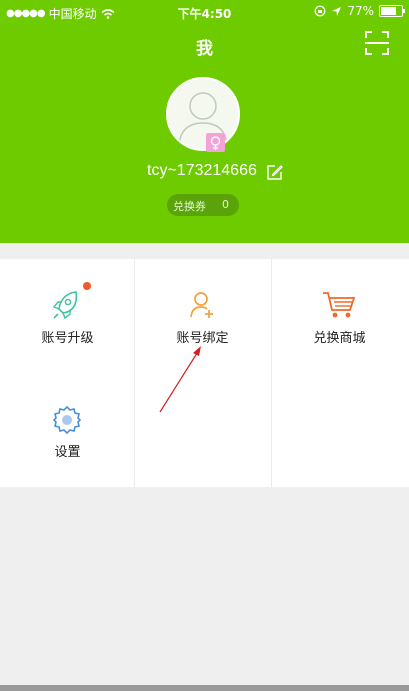 This screenshot has height=691, width=409. Describe the element at coordinates (225, 204) in the screenshot. I see `coupon-count: 0` at that location.